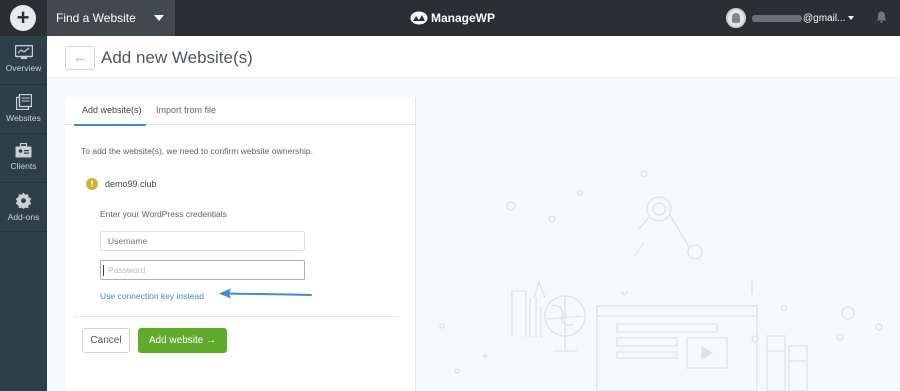 The height and width of the screenshot is (391, 900). Describe the element at coordinates (881, 17) in the screenshot. I see `bell-icon` at that location.